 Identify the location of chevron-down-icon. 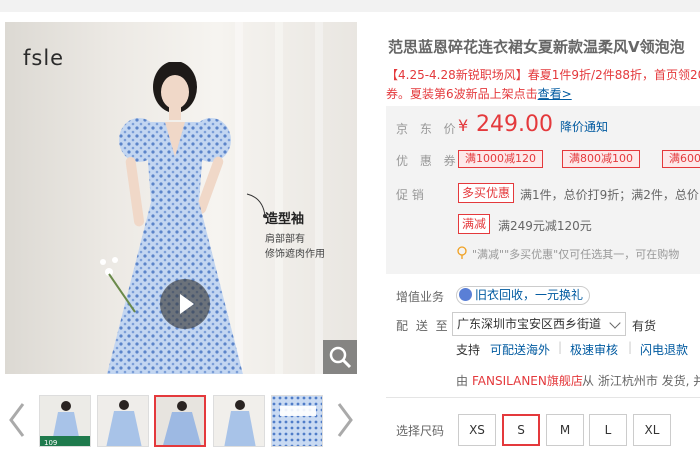
(615, 323).